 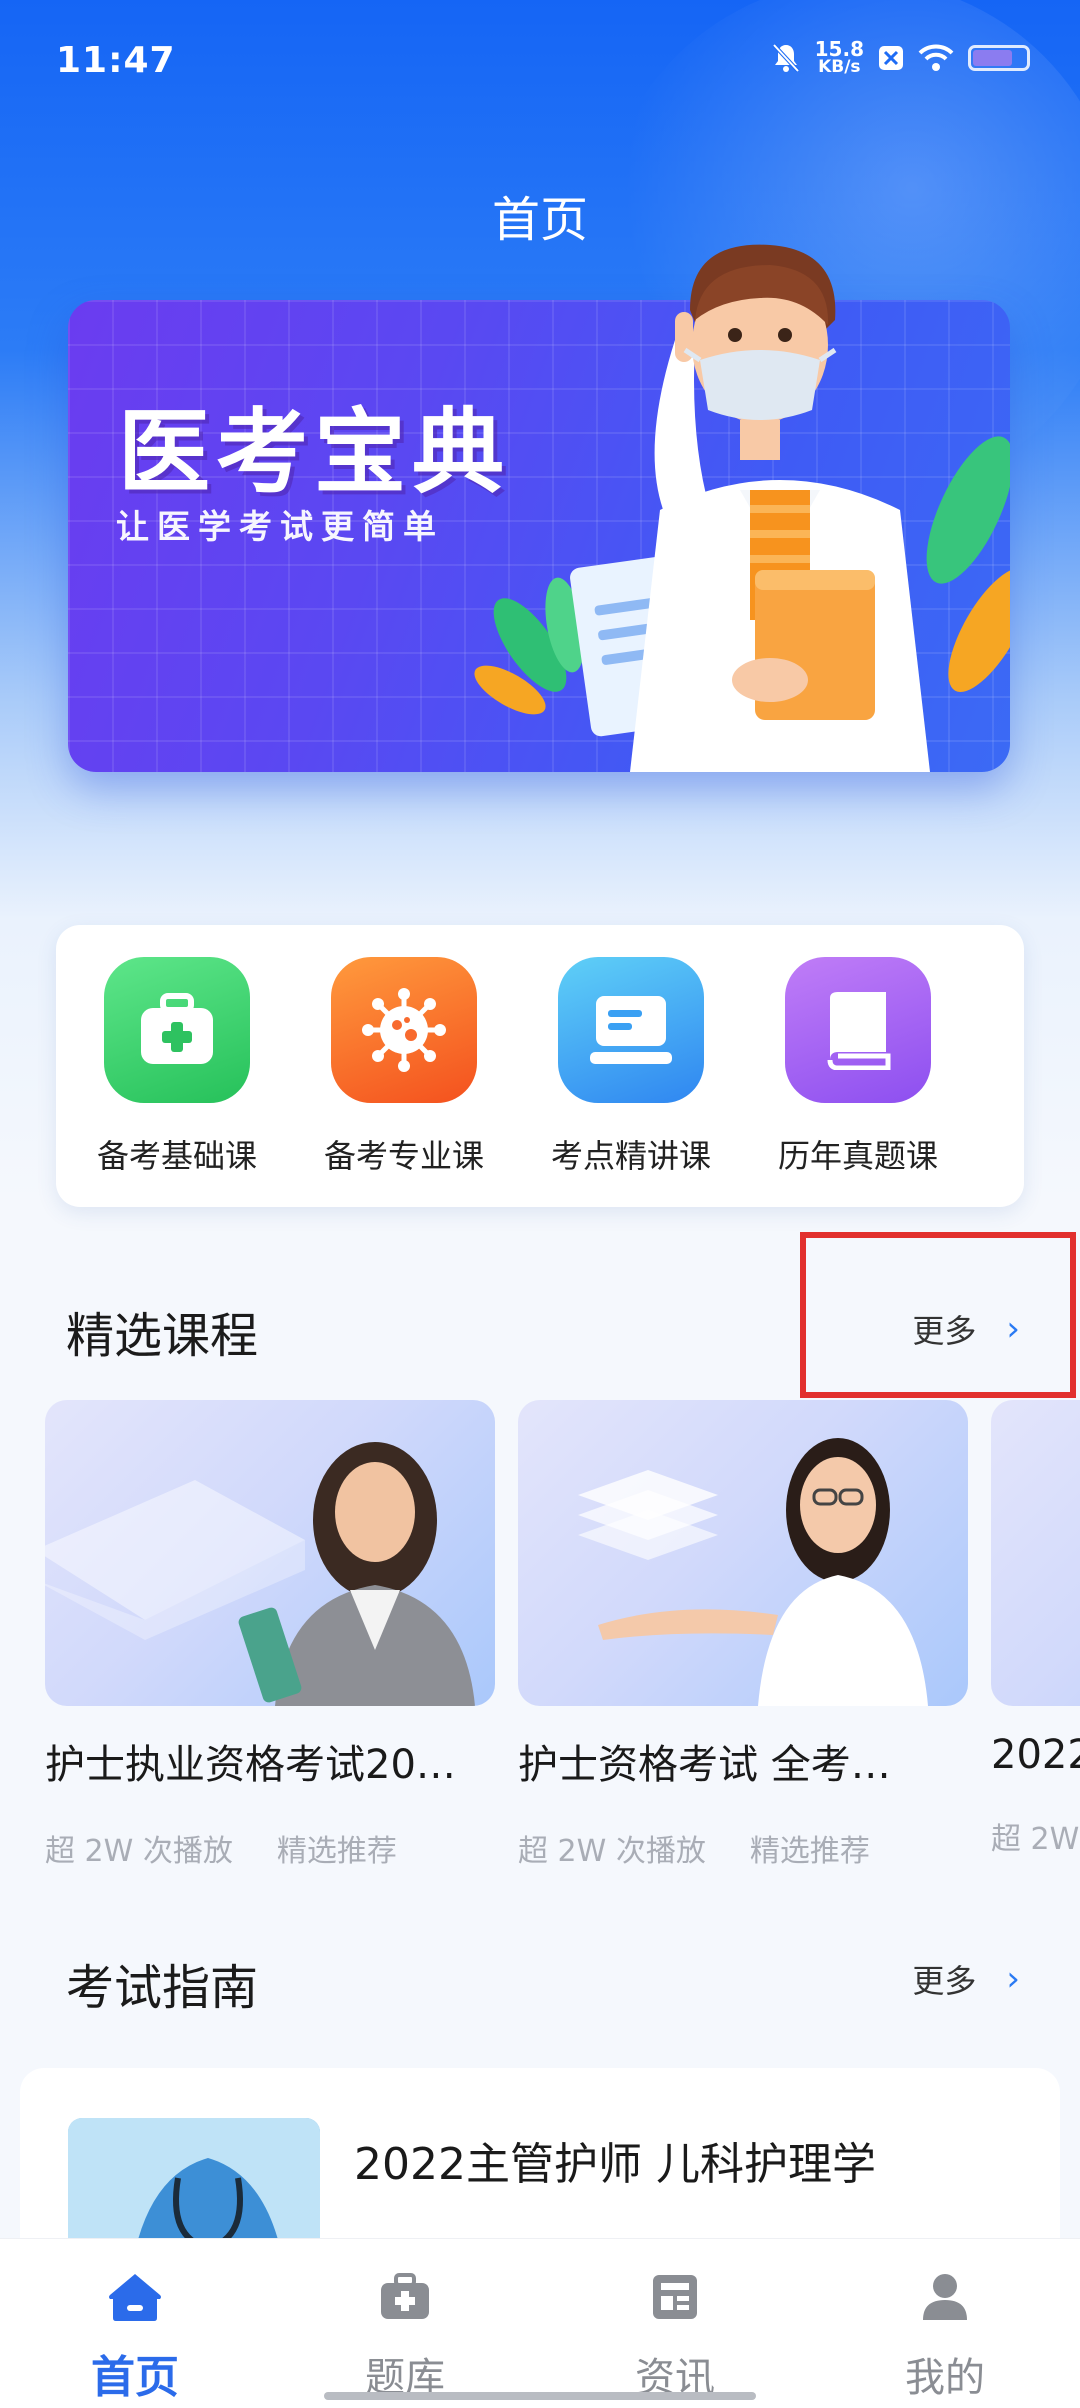 I want to click on course-play-count: 超 2W, so click(x=1035, y=1839).